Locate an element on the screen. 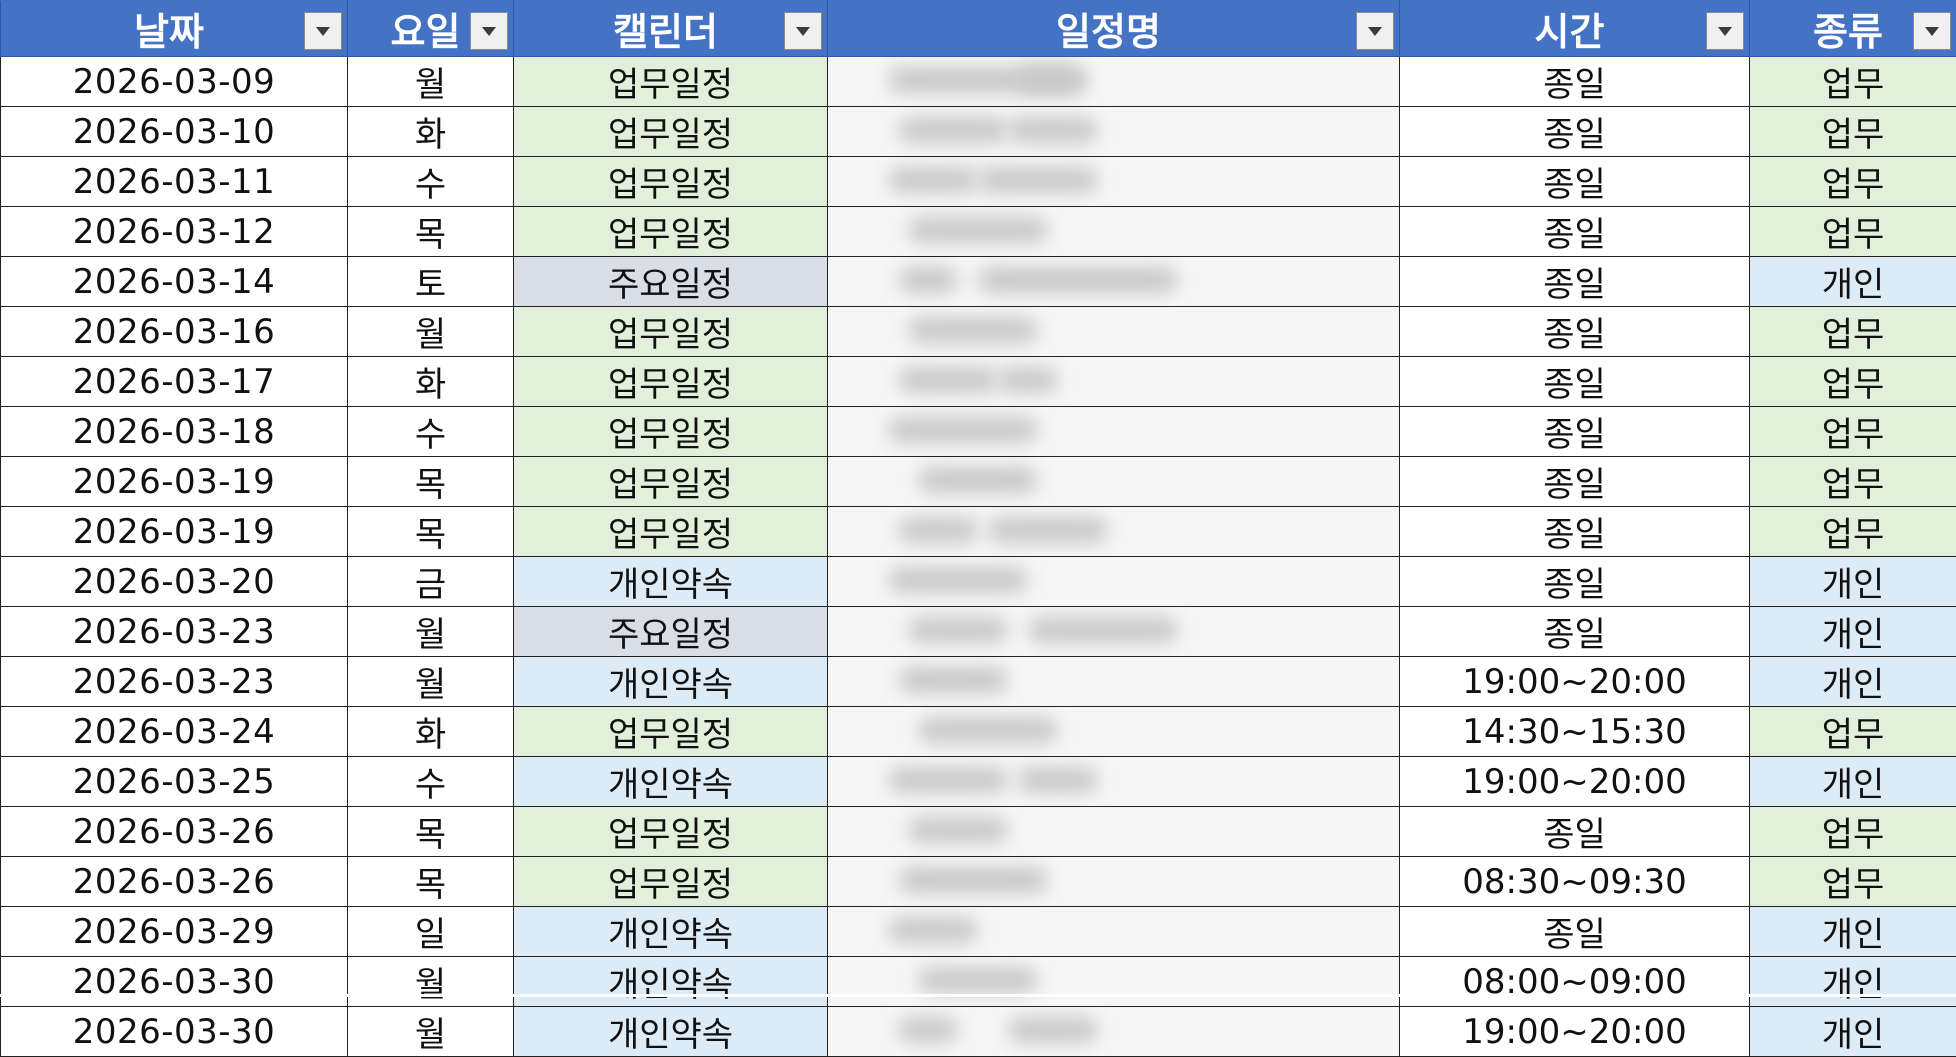 Image resolution: width=1956 pixels, height=1057 pixels. table-row: 2026-03-10화업무일정종일업무 is located at coordinates (978, 132).